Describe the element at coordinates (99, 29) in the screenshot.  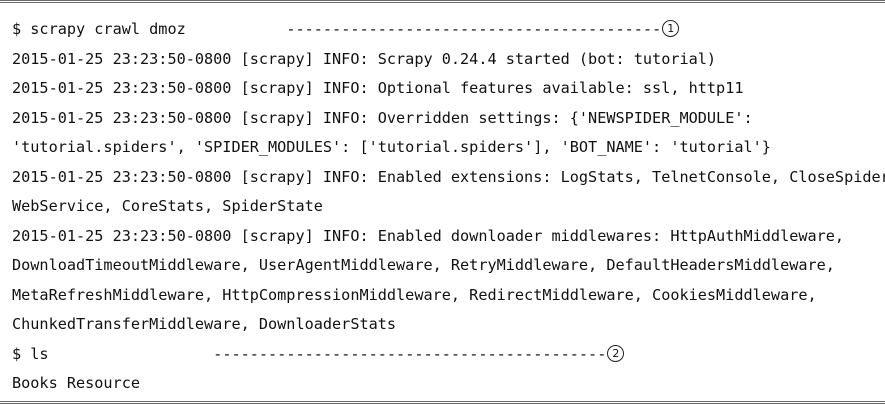
I see `command-text: $ scrapy crawl dmoz` at that location.